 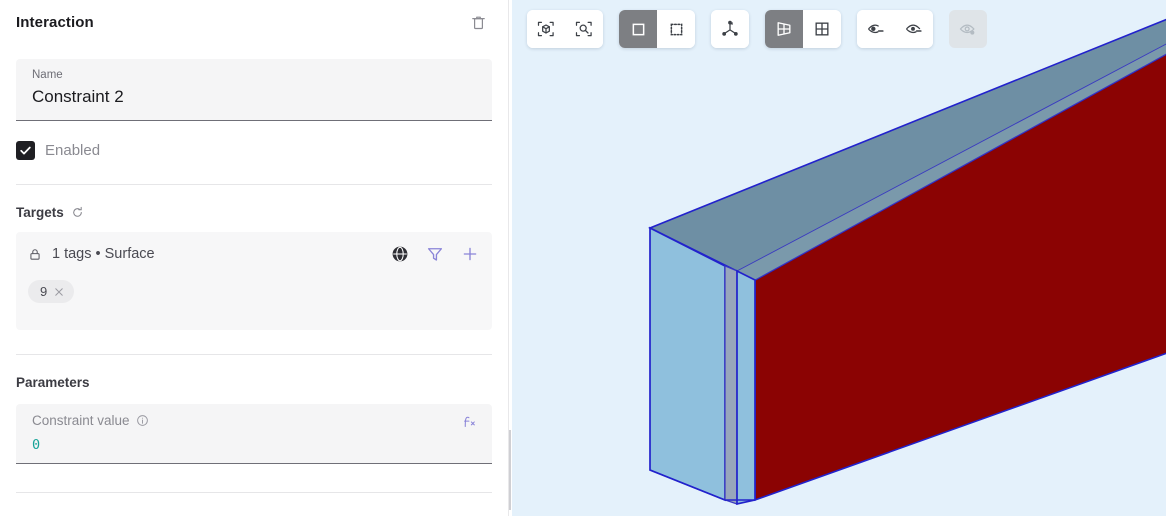 I want to click on toolbar-group-view, so click(x=803, y=29).